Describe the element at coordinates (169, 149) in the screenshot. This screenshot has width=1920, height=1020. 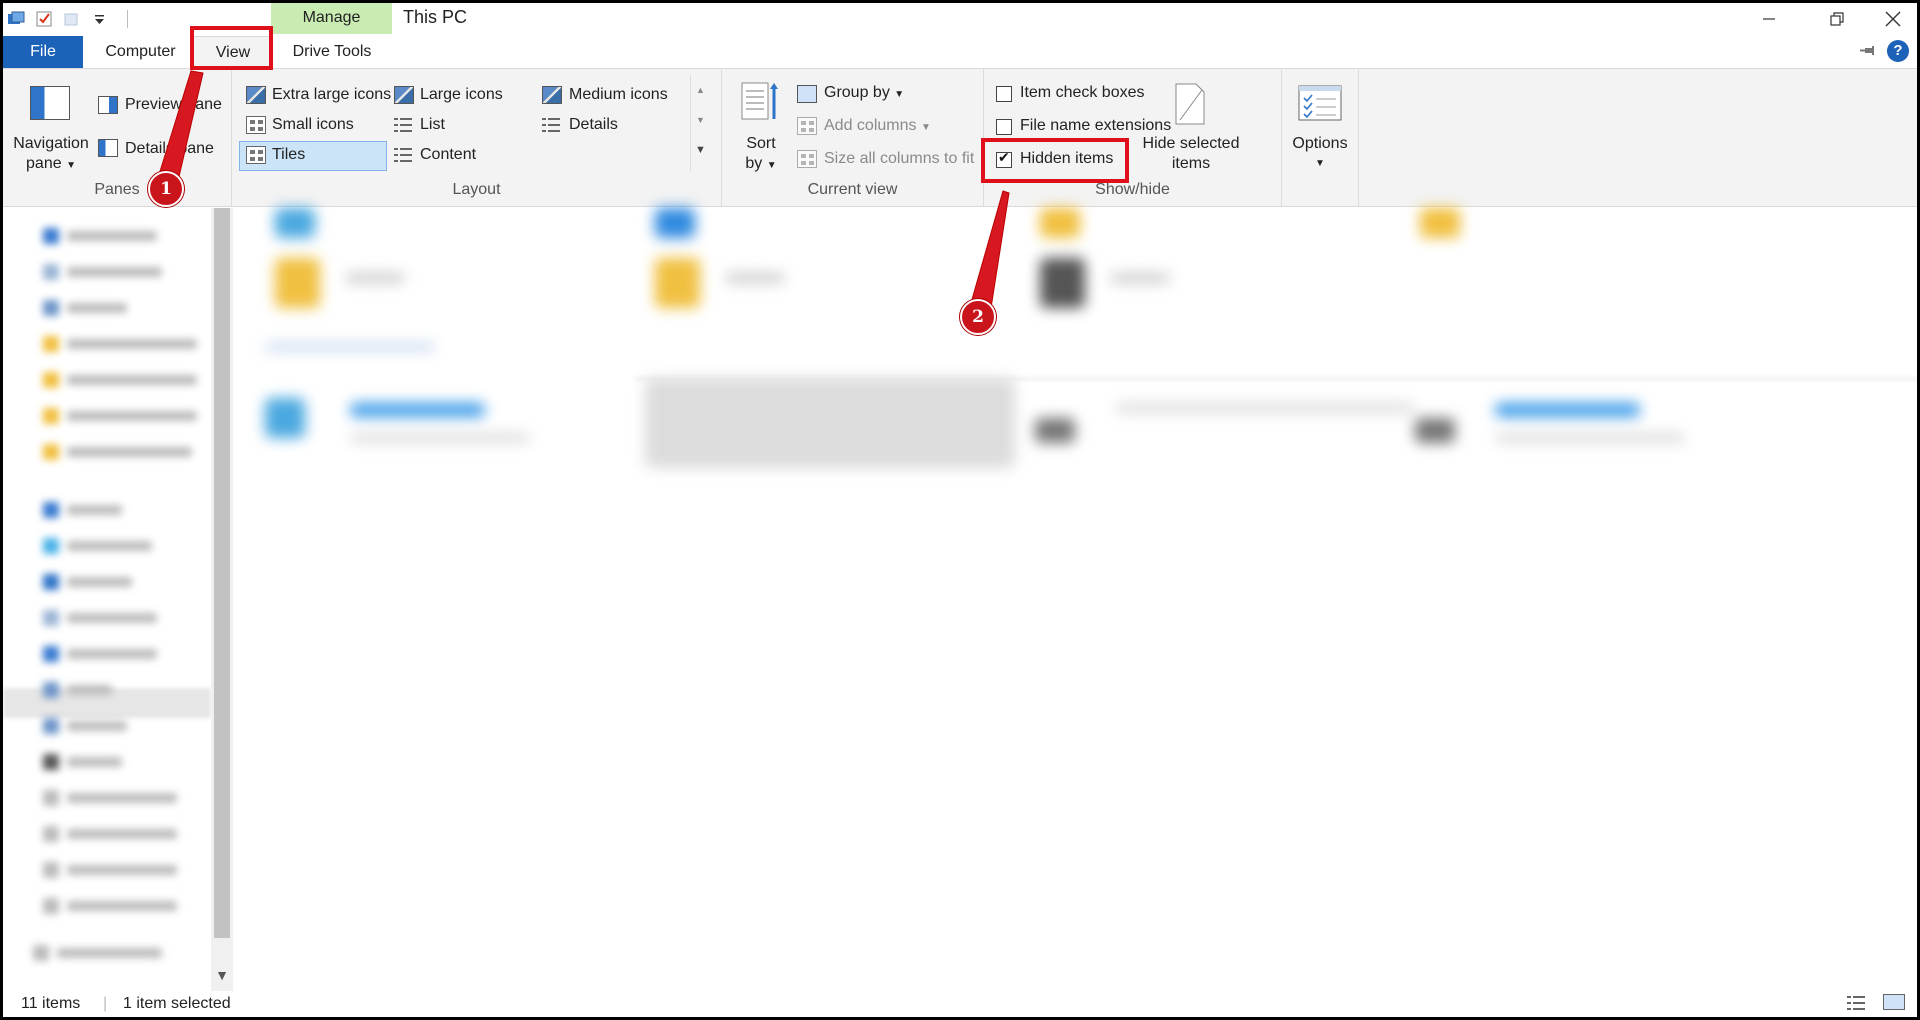
I see `details-pane-button: Details pane` at that location.